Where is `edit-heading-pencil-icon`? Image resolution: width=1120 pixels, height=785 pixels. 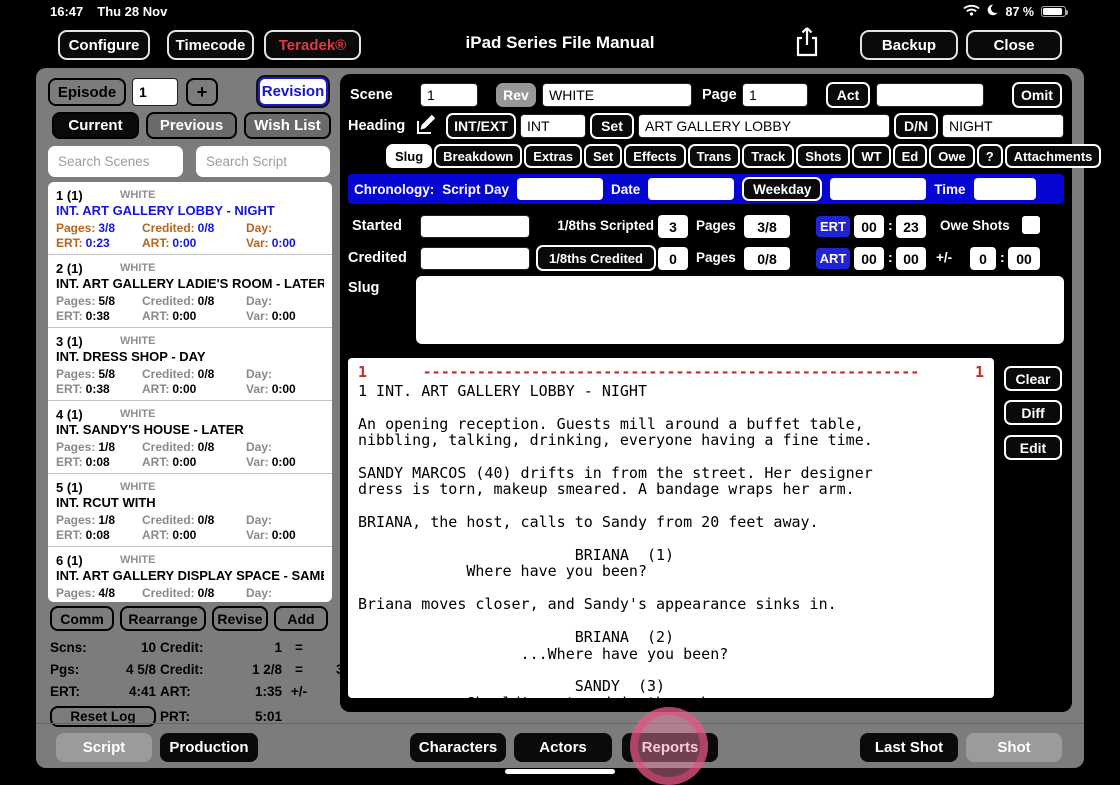
edit-heading-pencil-icon is located at coordinates (426, 126).